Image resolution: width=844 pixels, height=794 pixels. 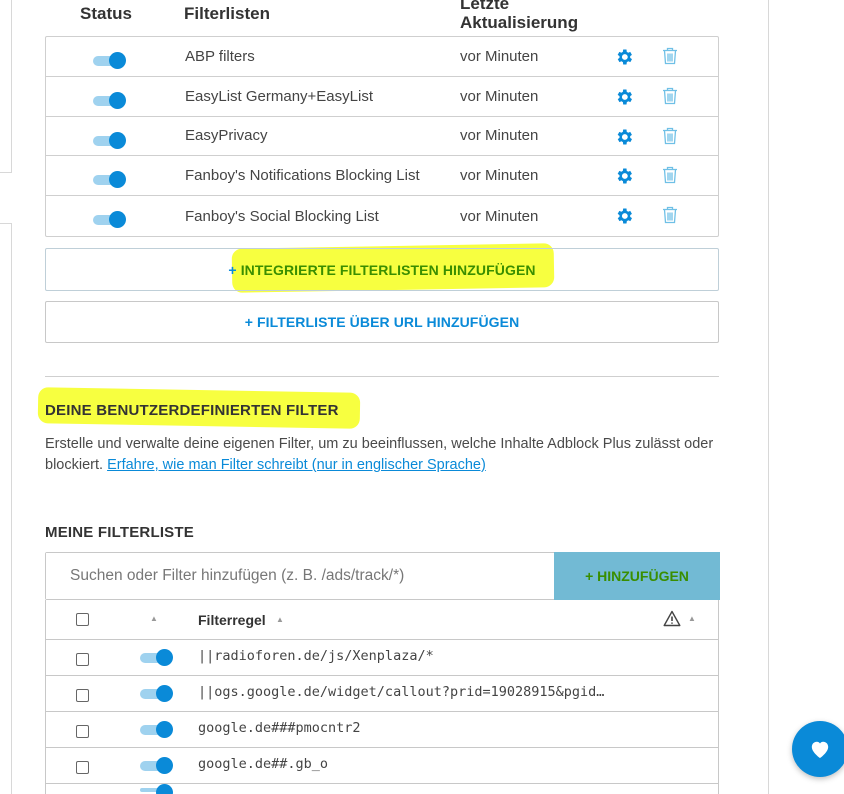 I want to click on filter-rule-row: ||radioforen.de/js/Xenplaza/*, so click(x=382, y=658).